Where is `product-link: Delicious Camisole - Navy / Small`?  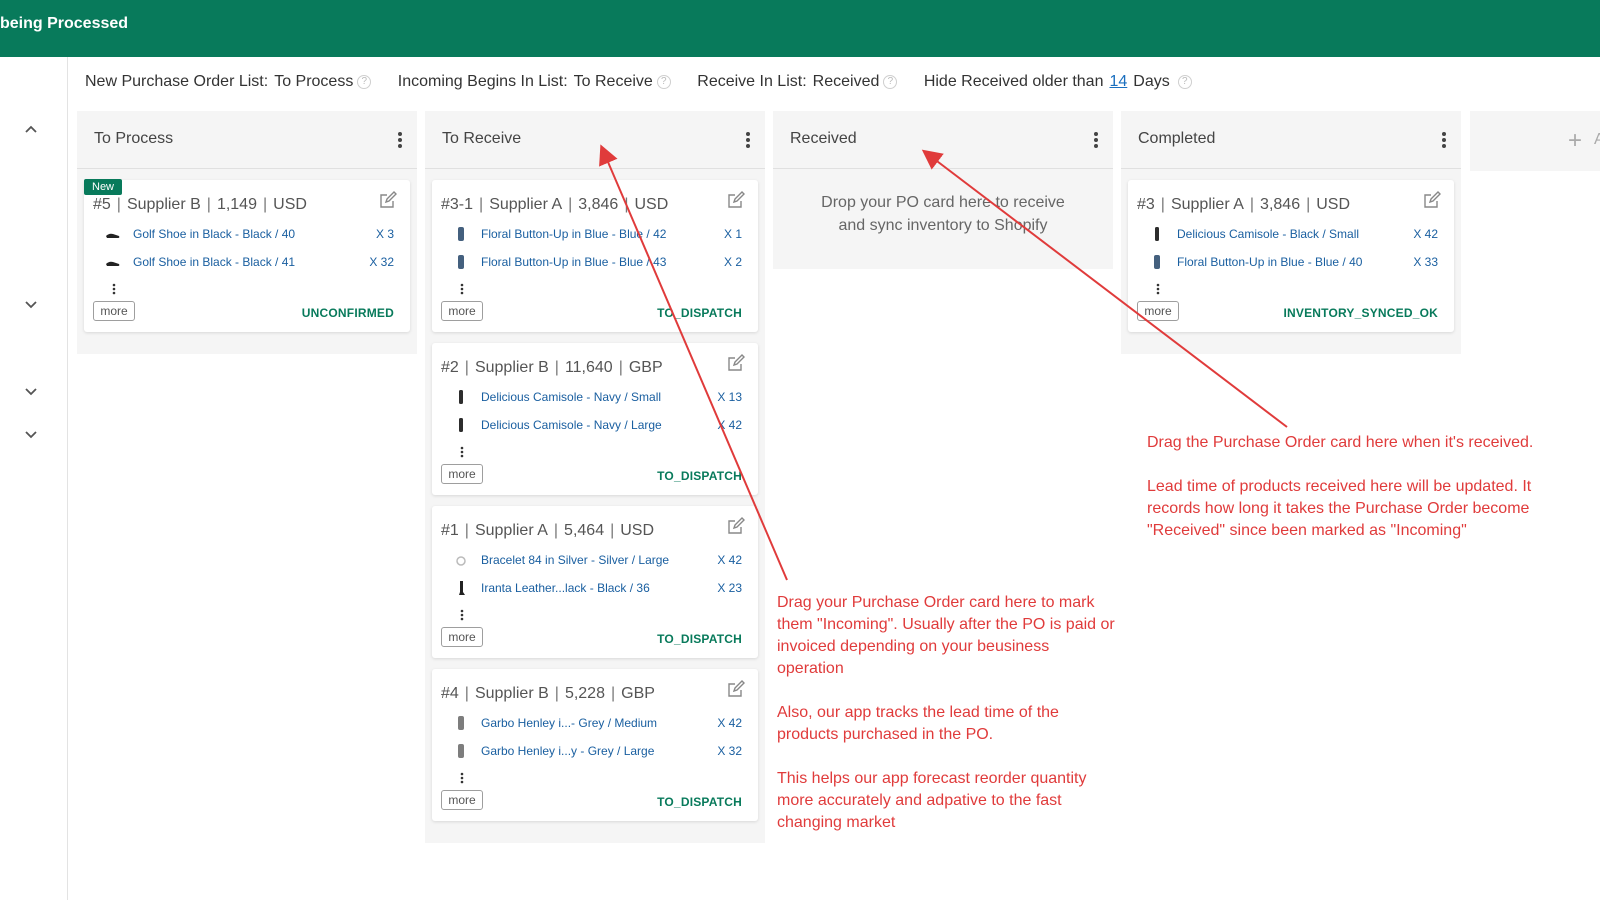
product-link: Delicious Camisole - Navy / Small is located at coordinates (571, 397).